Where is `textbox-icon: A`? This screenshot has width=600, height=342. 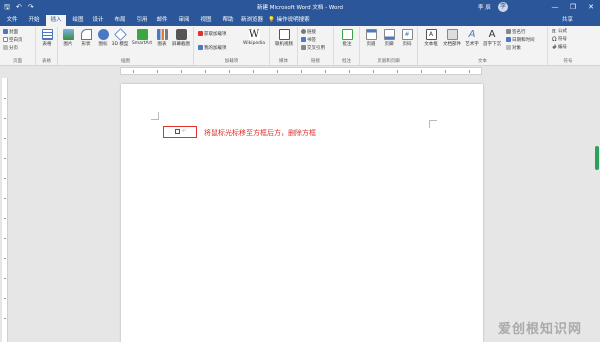
textbox-icon: A is located at coordinates (431, 34).